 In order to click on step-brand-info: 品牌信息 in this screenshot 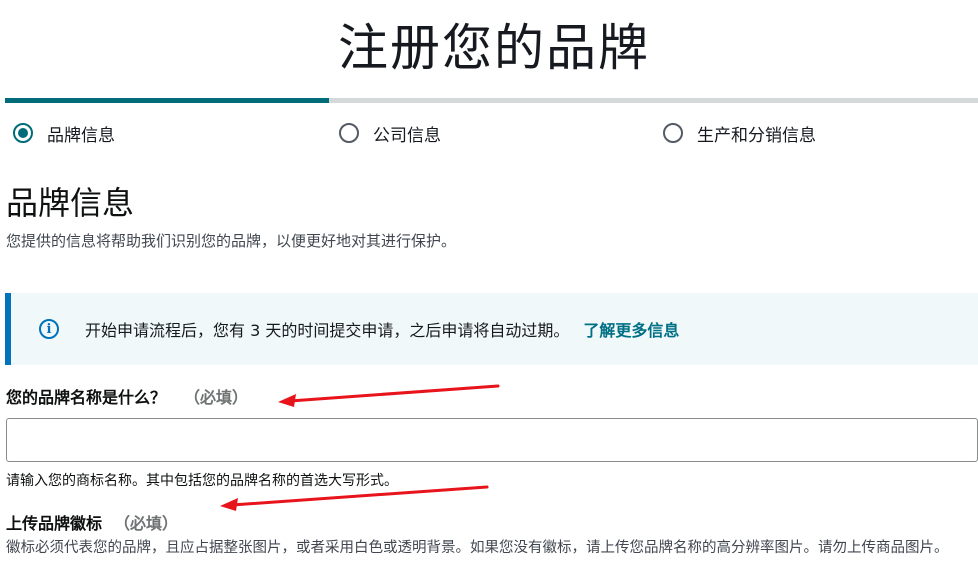, I will do `click(64, 133)`.